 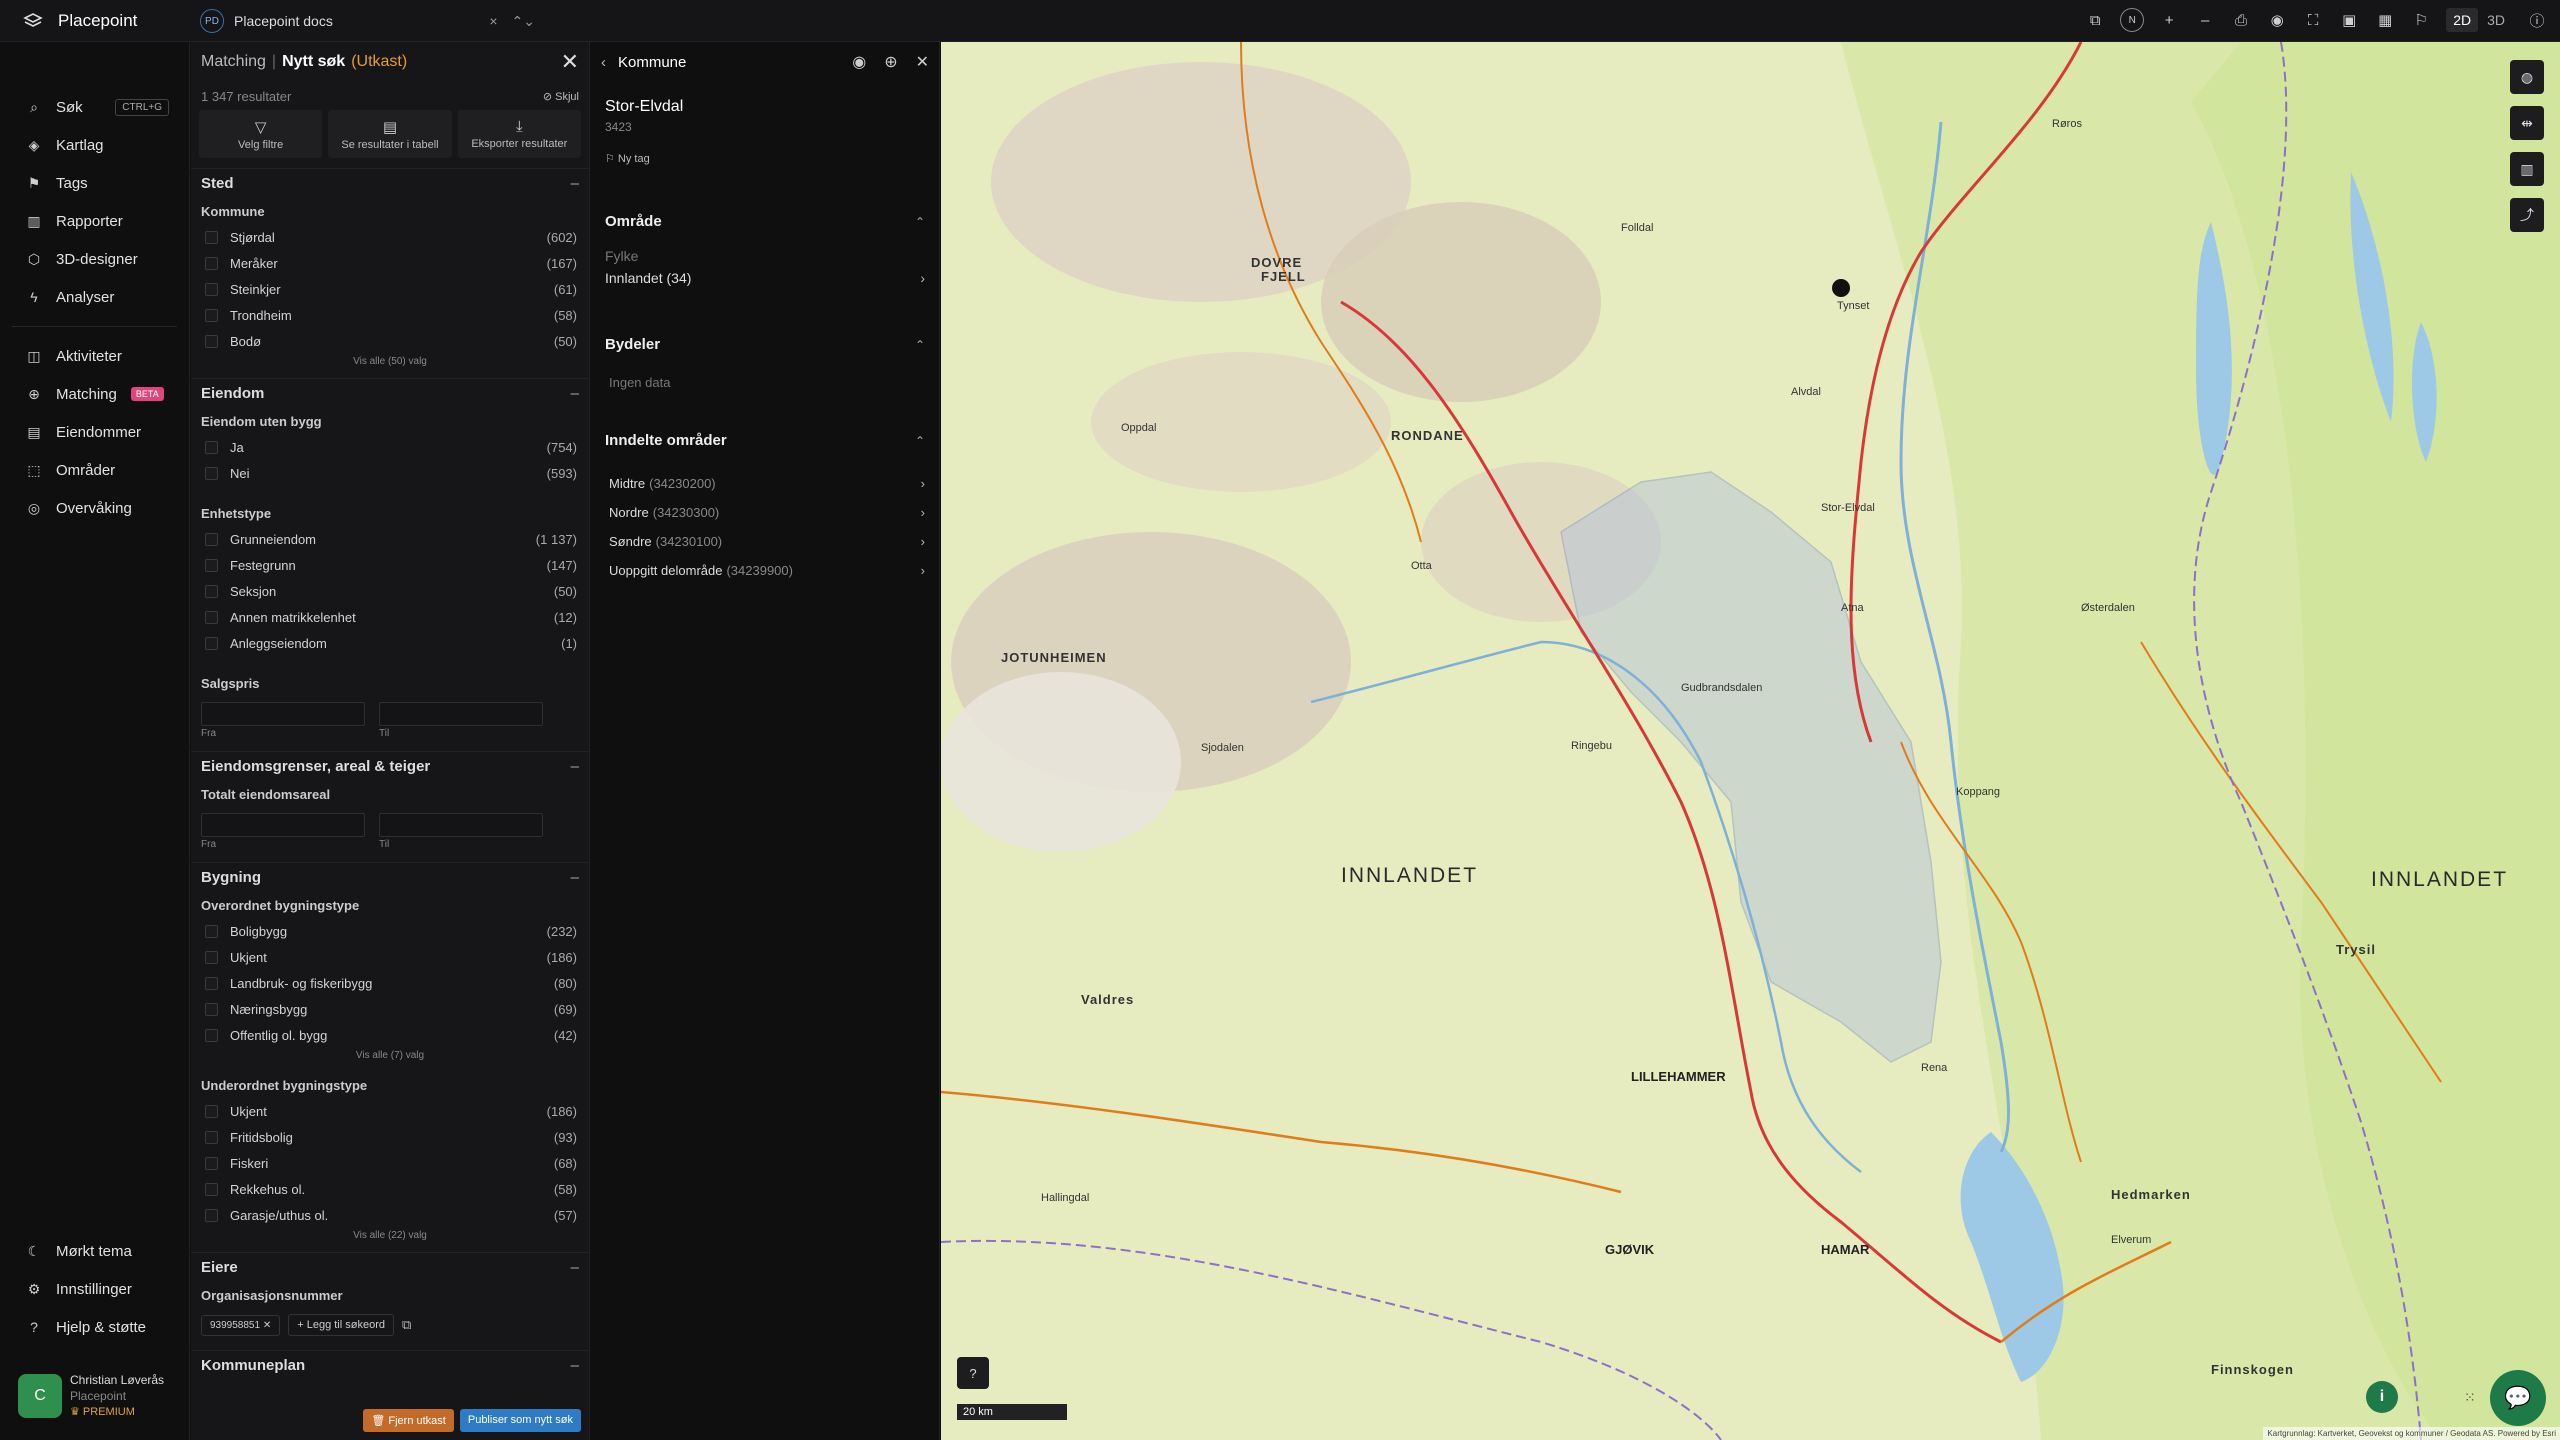 What do you see at coordinates (94, 107) in the screenshot?
I see `sidebar-item-sok: ⌕ Søk CTRL+G` at bounding box center [94, 107].